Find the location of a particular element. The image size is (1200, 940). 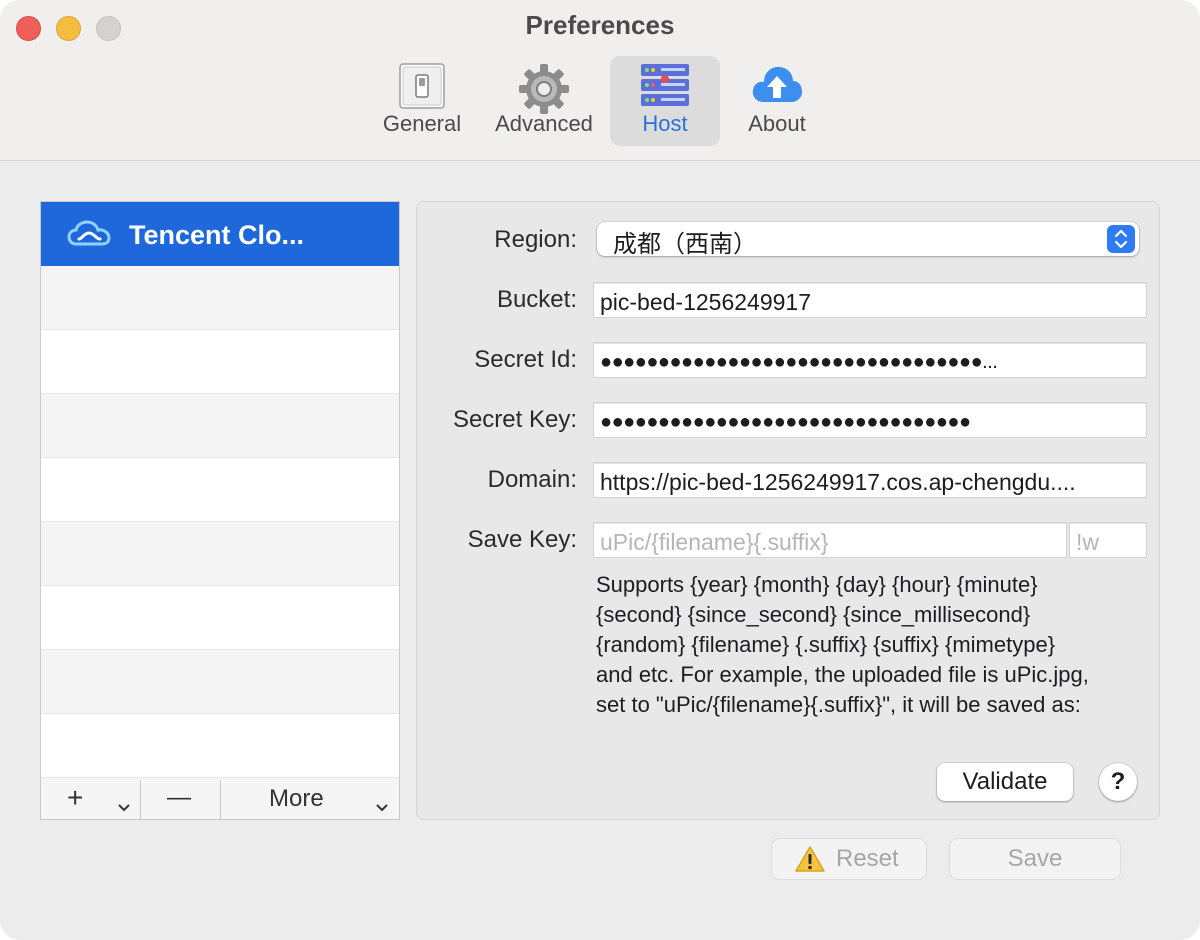

switch-icon is located at coordinates (422, 88).